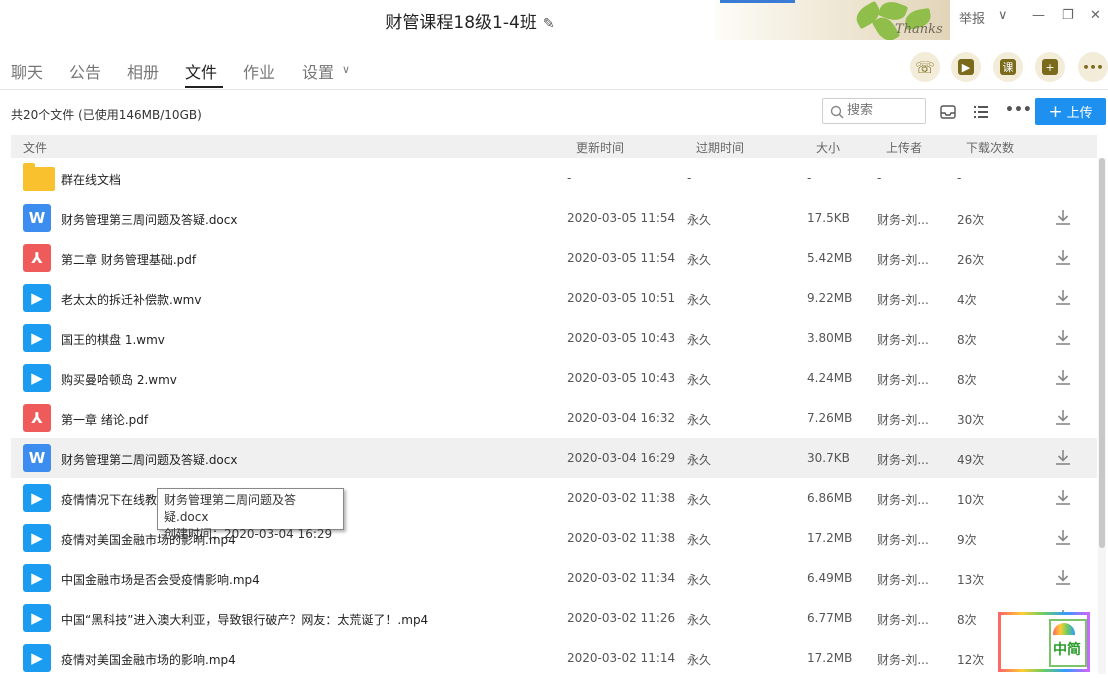 This screenshot has width=1108, height=678. I want to click on column-expires: 过期时间, so click(720, 147).